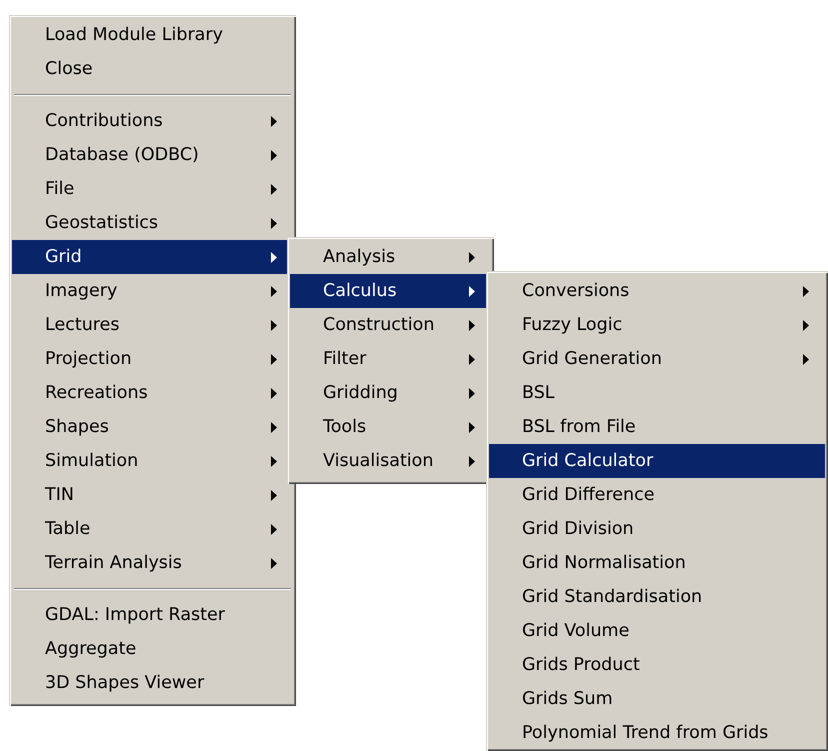 This screenshot has height=751, width=828. I want to click on menu-item: Shapes, so click(152, 427).